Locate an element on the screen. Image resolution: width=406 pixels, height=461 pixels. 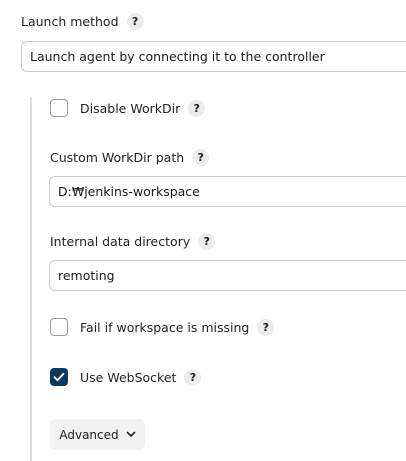
launch-method-label: Launch method is located at coordinates (70, 21).